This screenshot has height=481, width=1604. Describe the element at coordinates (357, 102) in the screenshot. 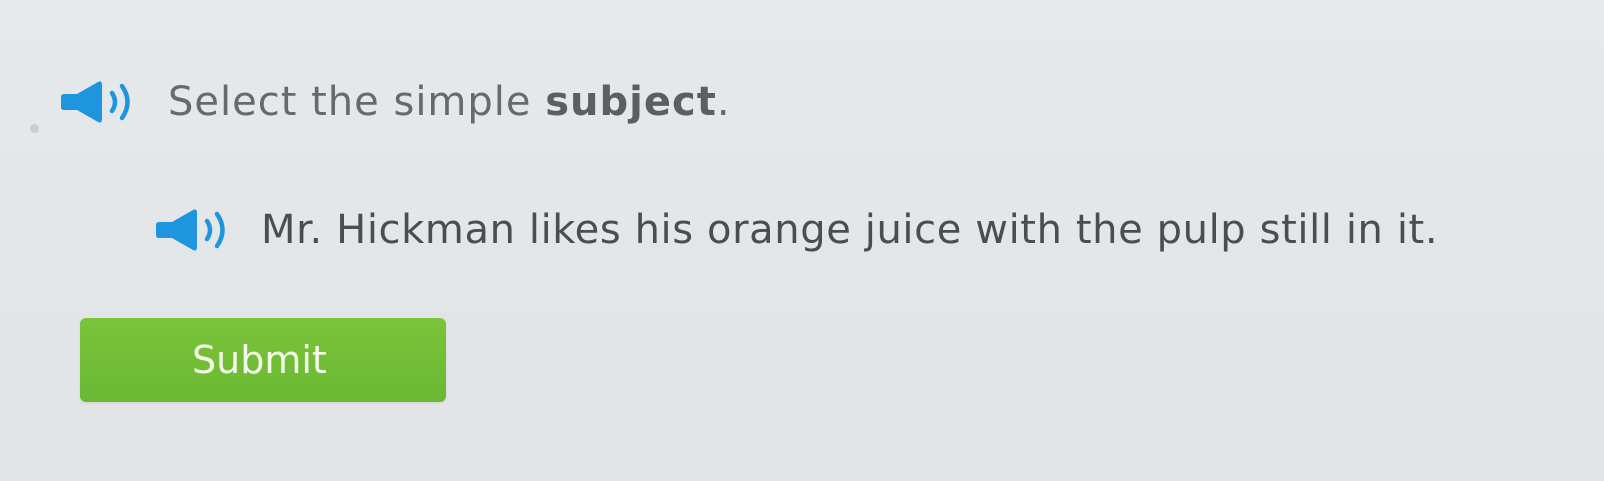

I see `prompt-text-lead: Select the simple` at that location.